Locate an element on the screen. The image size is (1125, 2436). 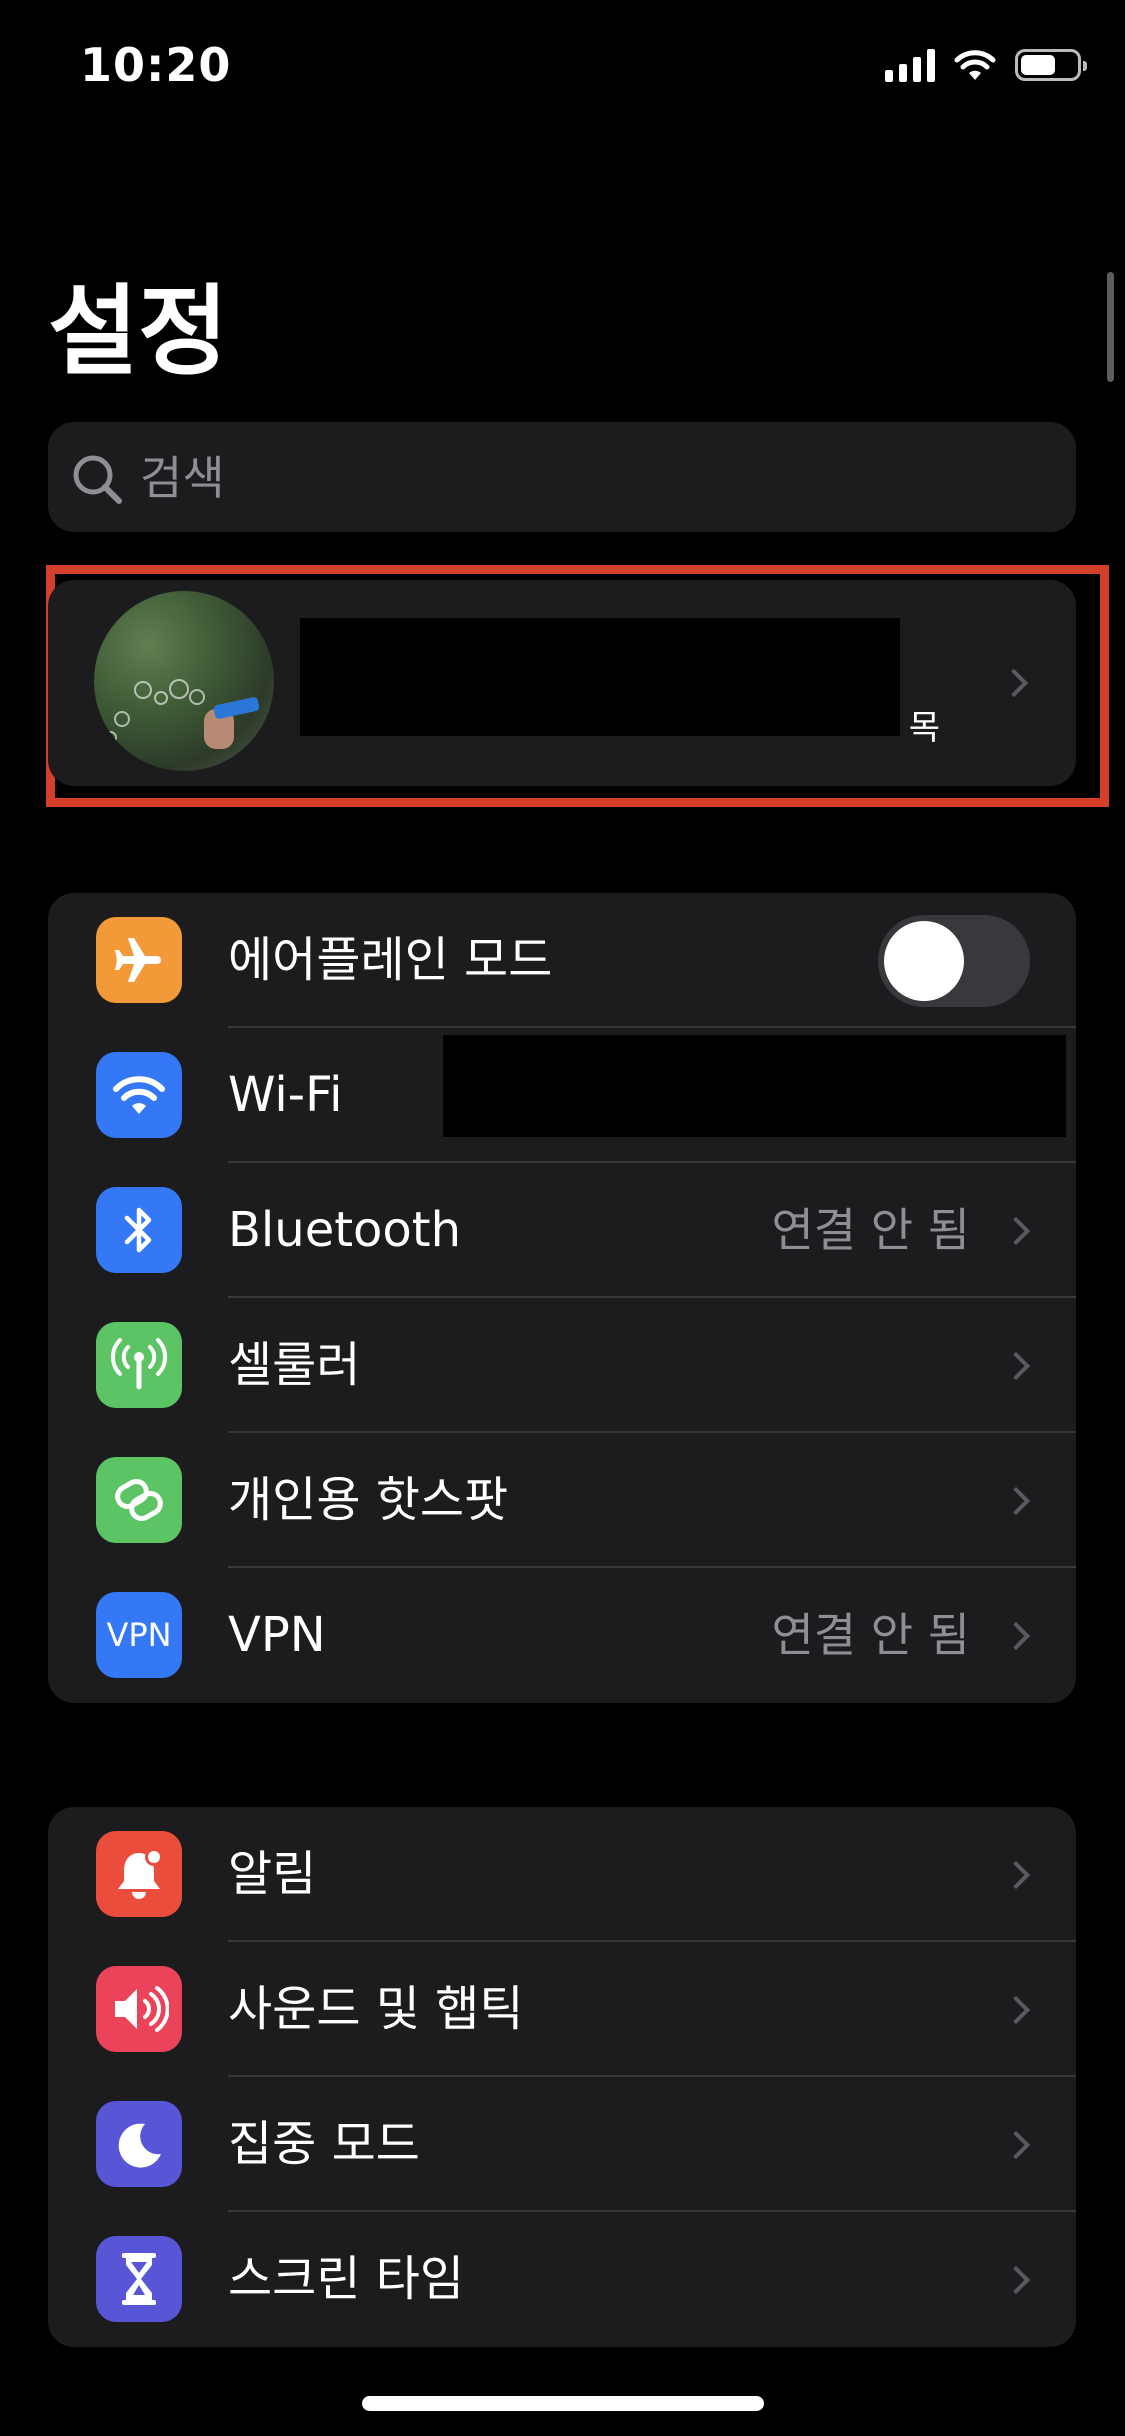
moon-icon is located at coordinates (139, 2144).